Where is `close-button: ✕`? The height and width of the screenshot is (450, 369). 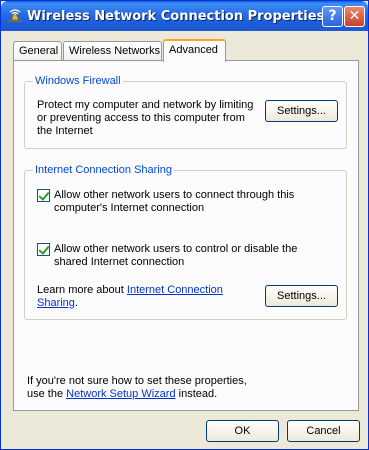
close-button: ✕ is located at coordinates (354, 16).